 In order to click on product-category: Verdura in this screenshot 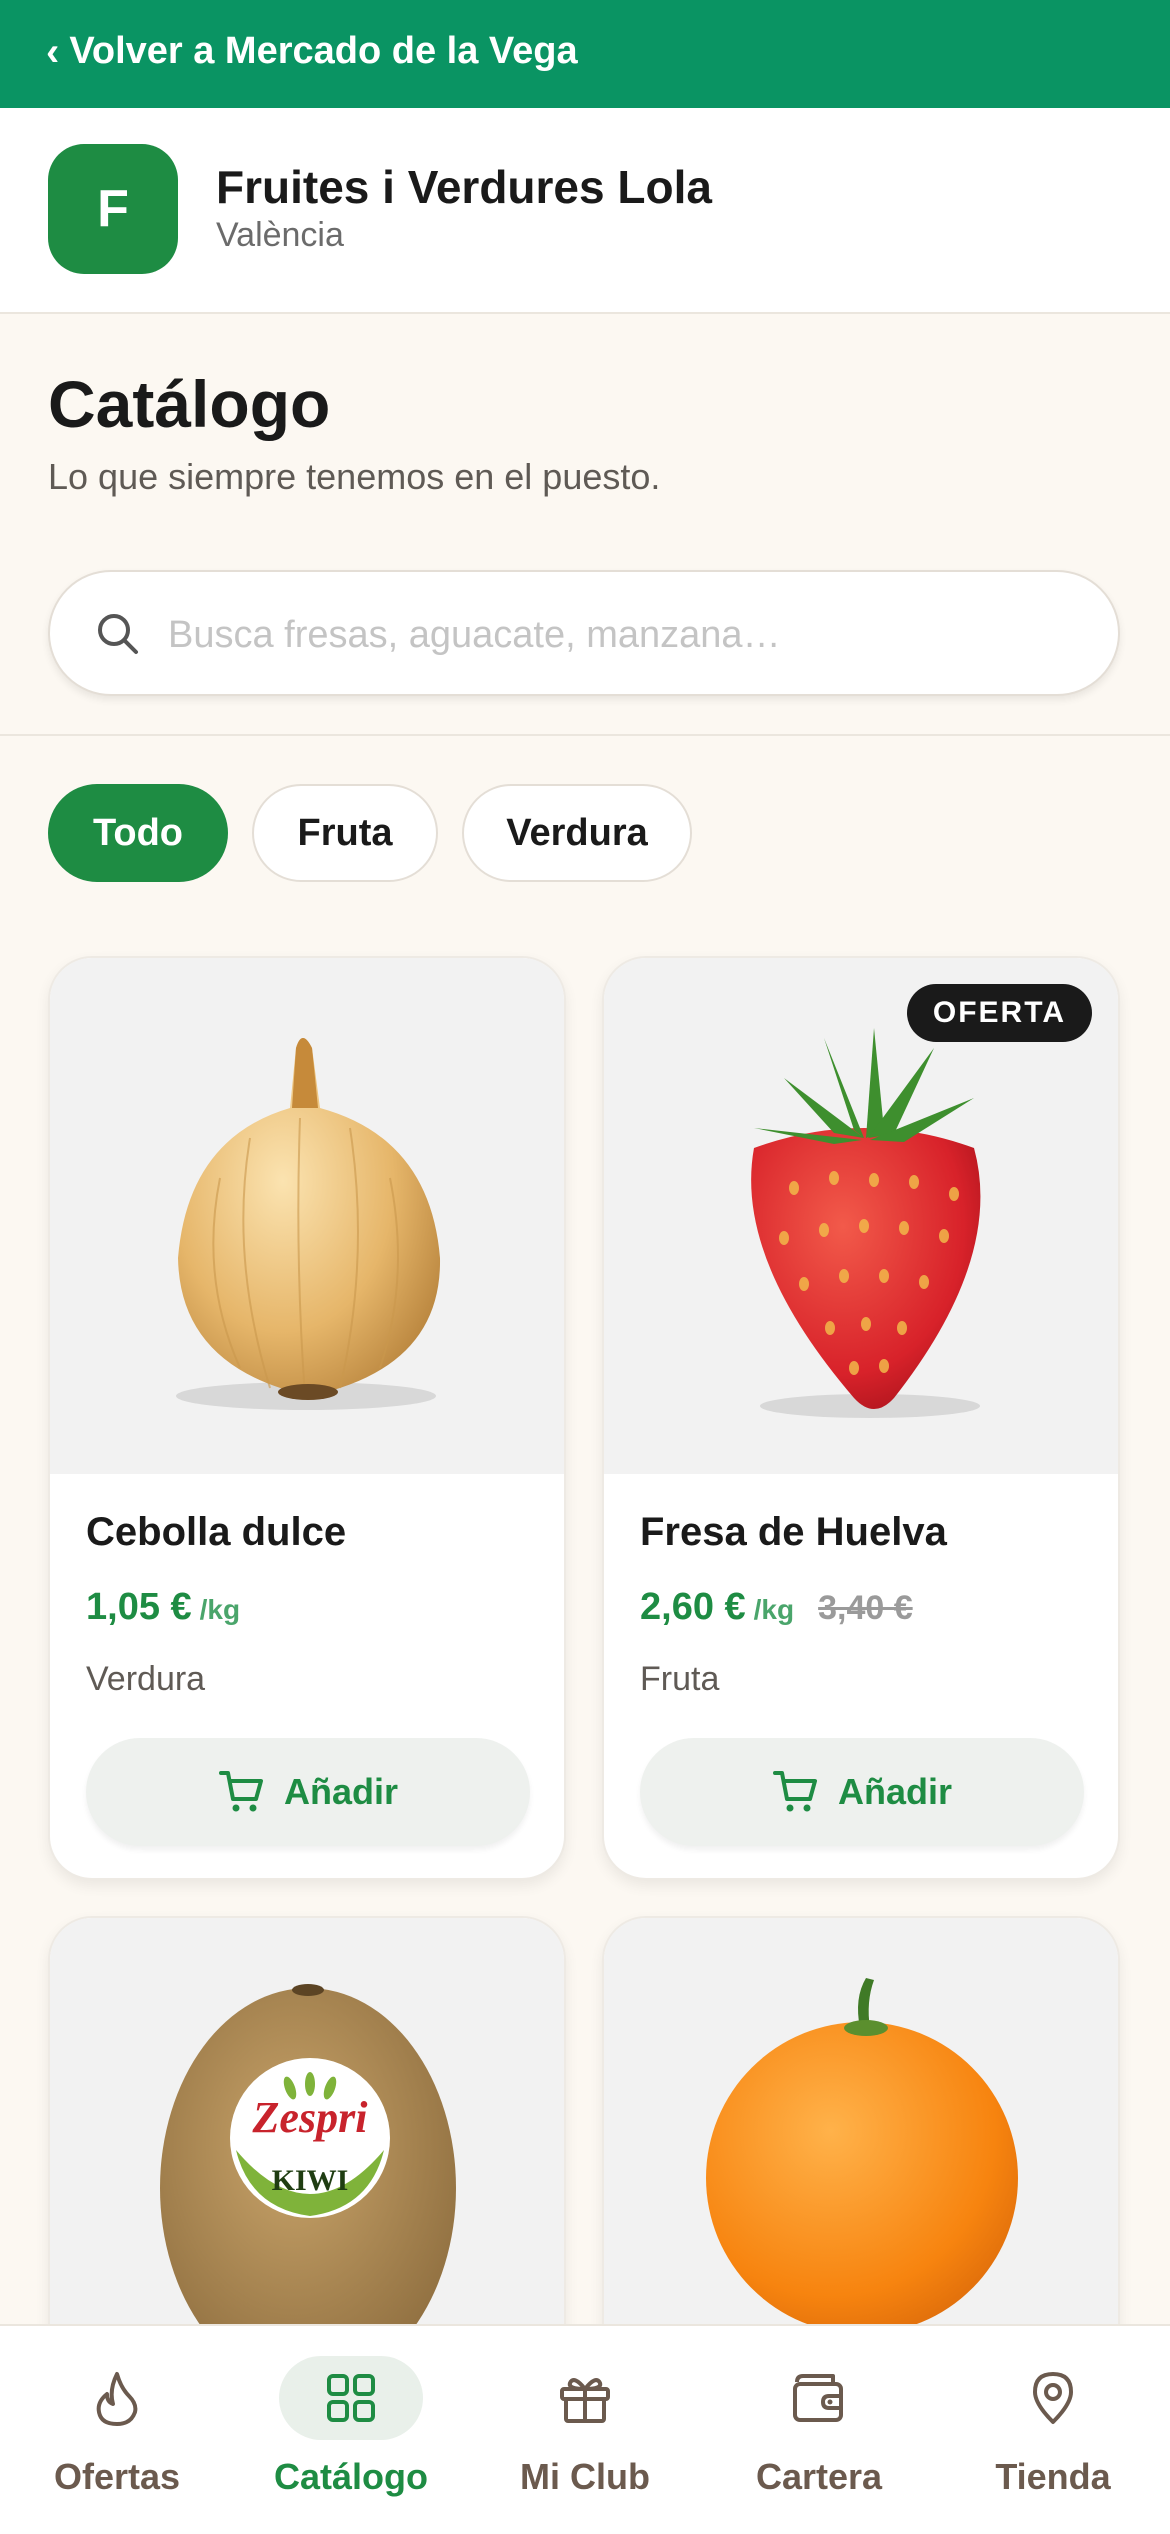, I will do `click(146, 1679)`.